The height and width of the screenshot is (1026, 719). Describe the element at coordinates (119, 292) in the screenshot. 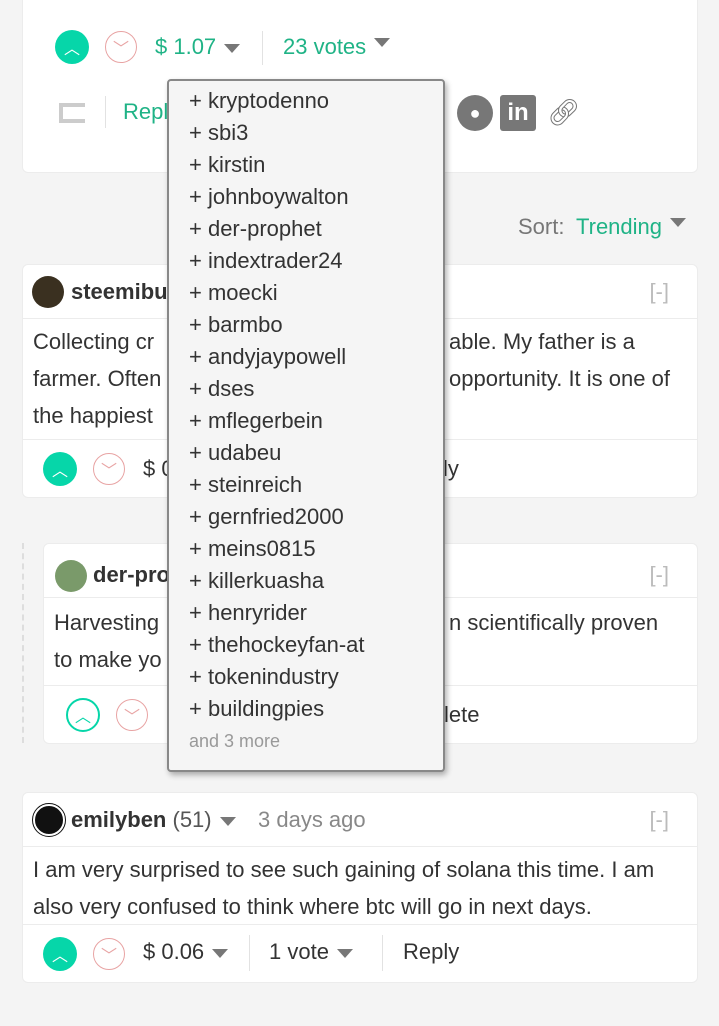

I see `comment-author: steemibu` at that location.